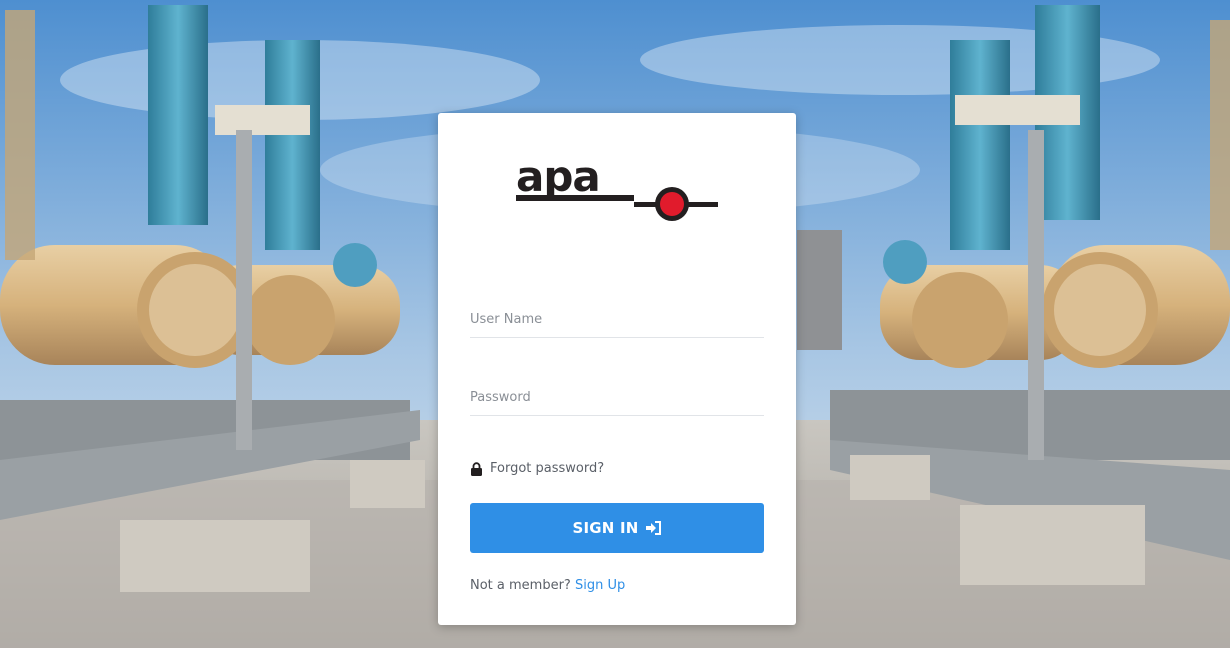 This screenshot has height=648, width=1230. Describe the element at coordinates (617, 319) in the screenshot. I see `username-input` at that location.